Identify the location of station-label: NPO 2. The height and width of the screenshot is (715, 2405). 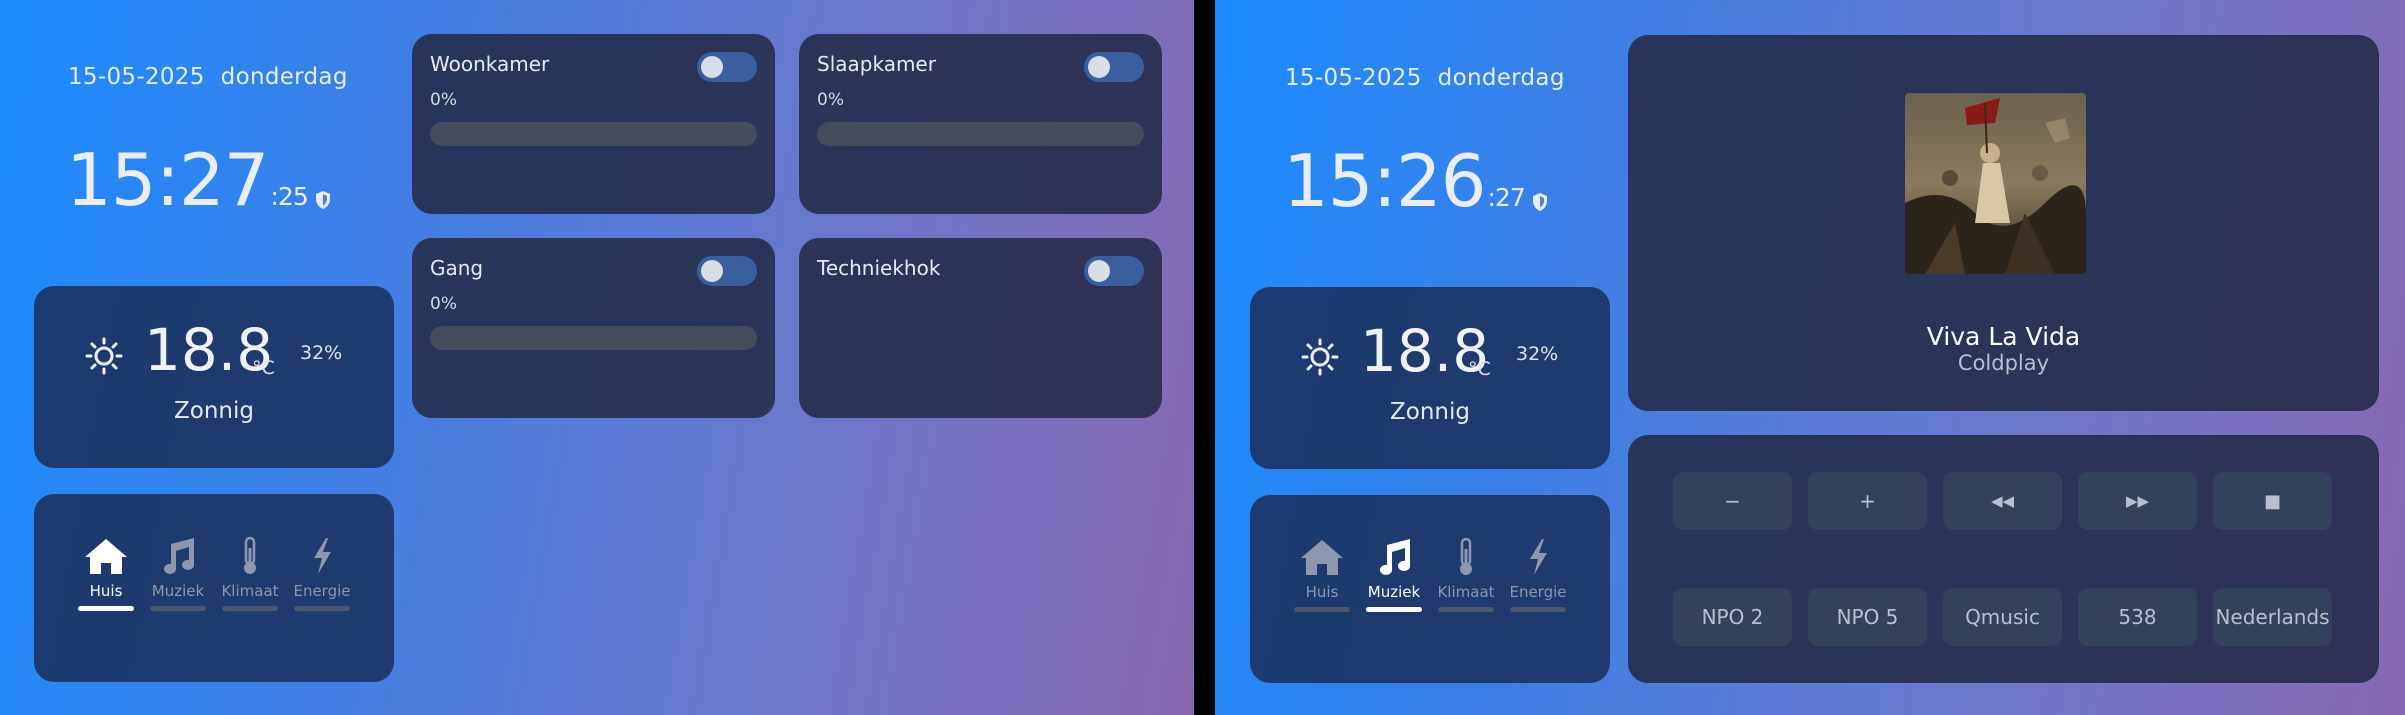
(1732, 617).